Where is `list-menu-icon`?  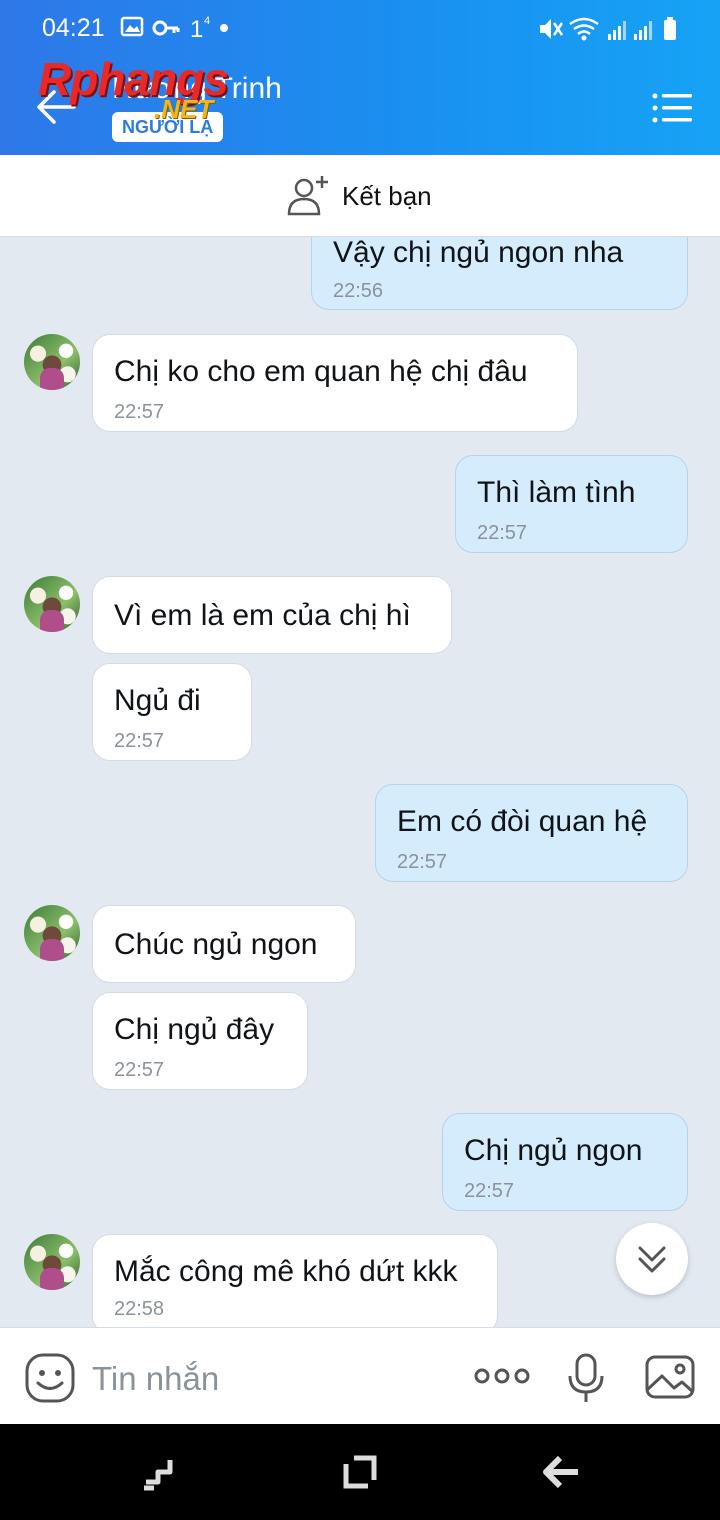
list-menu-icon is located at coordinates (672, 108).